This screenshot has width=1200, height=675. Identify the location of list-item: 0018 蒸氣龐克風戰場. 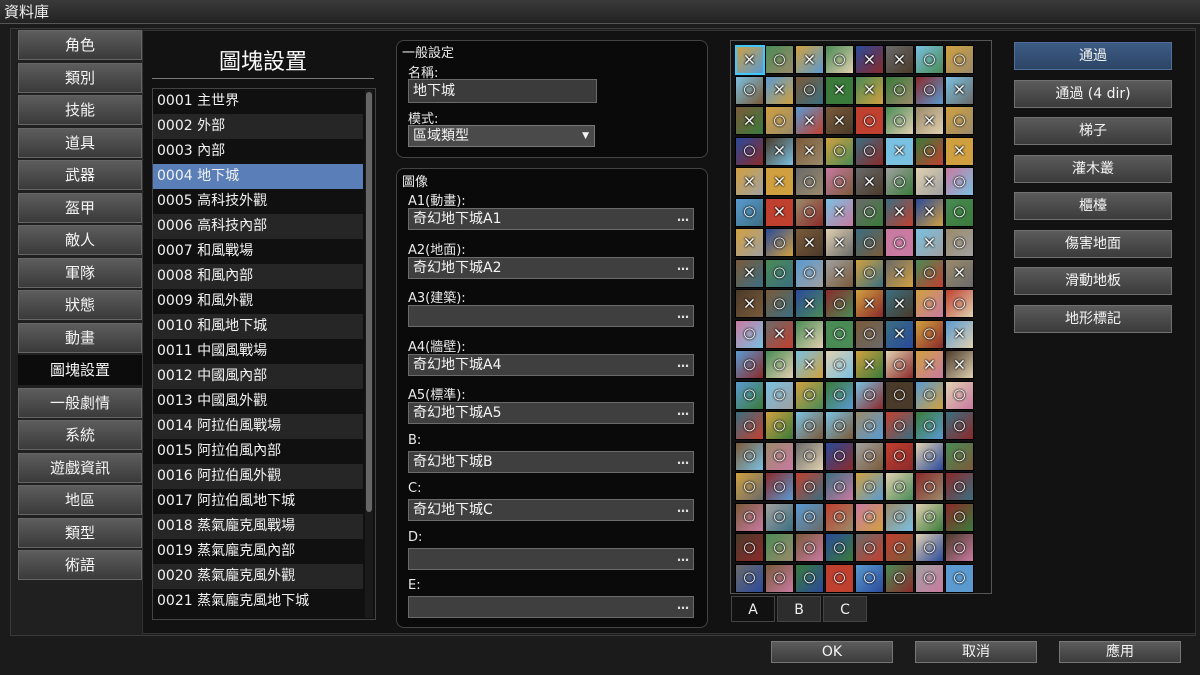
(258, 526).